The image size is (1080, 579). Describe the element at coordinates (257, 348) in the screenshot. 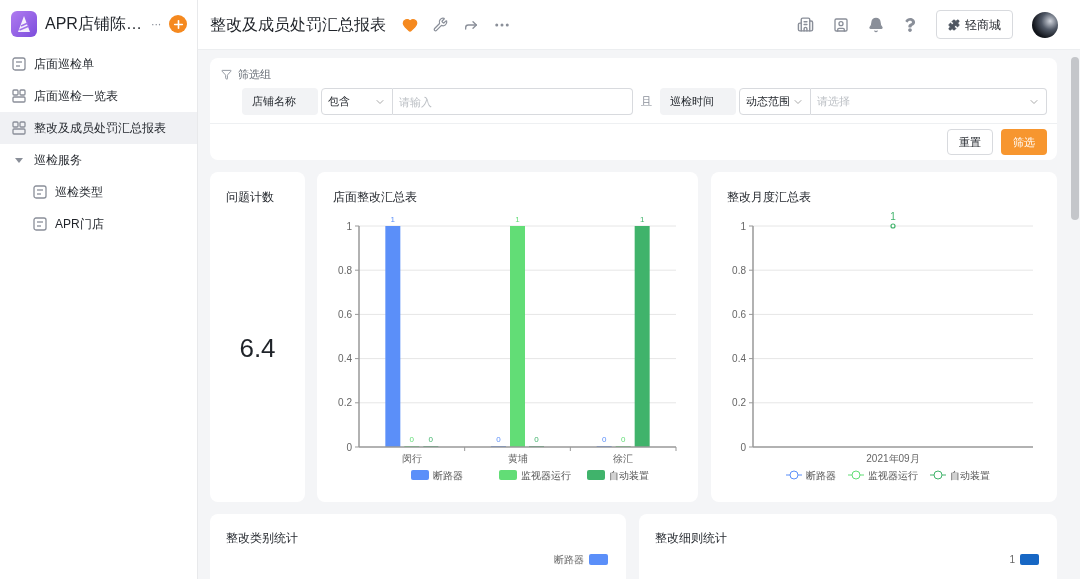

I see `metric-value: 6.4` at that location.